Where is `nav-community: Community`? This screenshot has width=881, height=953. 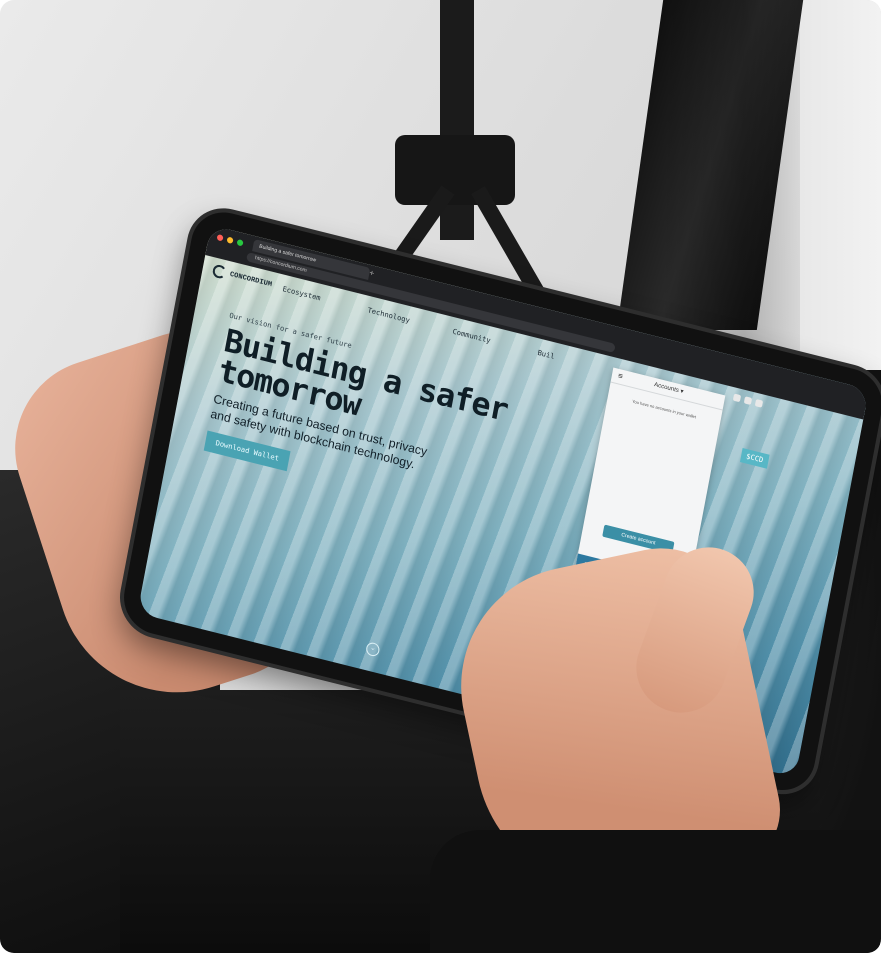
nav-community: Community is located at coordinates (471, 336).